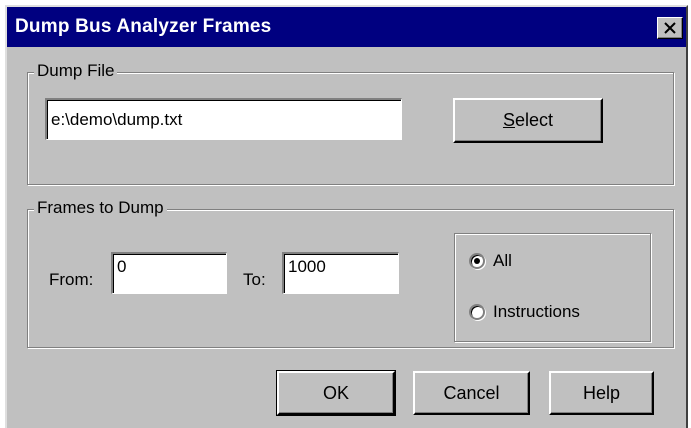 This screenshot has width=691, height=428. What do you see at coordinates (536, 312) in the screenshot?
I see `radio-instructions-label: Instructions` at bounding box center [536, 312].